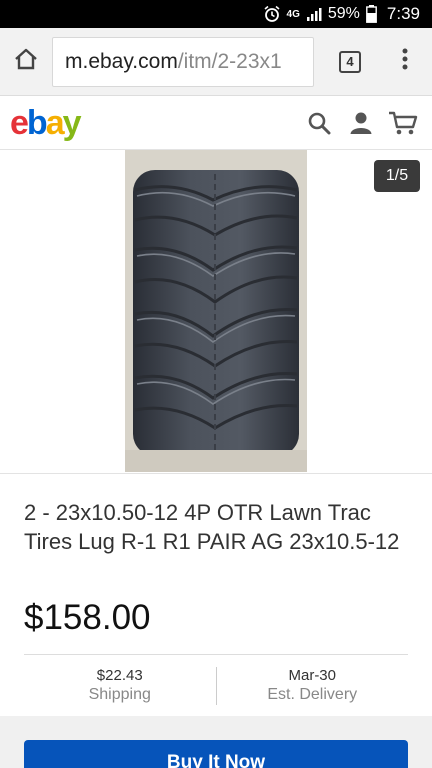  I want to click on network-type: 4G, so click(293, 14).